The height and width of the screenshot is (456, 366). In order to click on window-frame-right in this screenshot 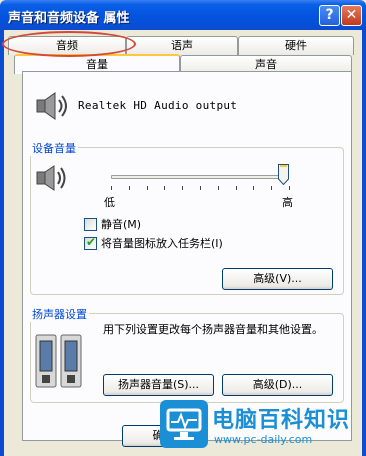, I will do `click(364, 243)`.